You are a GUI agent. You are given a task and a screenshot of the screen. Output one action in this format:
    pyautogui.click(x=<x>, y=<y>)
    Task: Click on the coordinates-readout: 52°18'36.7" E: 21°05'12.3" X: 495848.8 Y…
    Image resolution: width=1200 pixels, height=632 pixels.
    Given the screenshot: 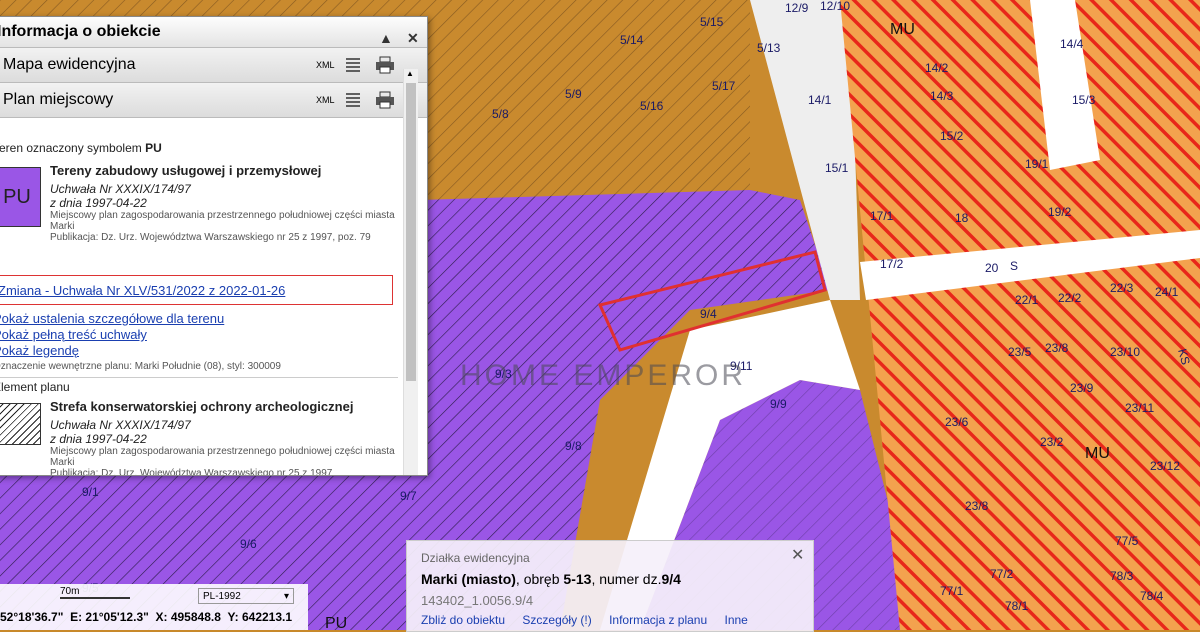 What is the action you would take?
    pyautogui.click(x=146, y=617)
    